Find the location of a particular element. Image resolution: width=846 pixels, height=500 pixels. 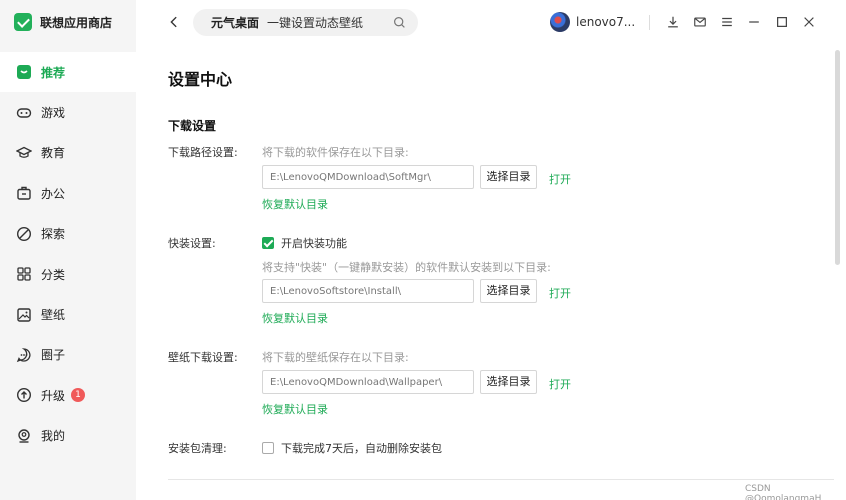

search-icon is located at coordinates (399, 22).